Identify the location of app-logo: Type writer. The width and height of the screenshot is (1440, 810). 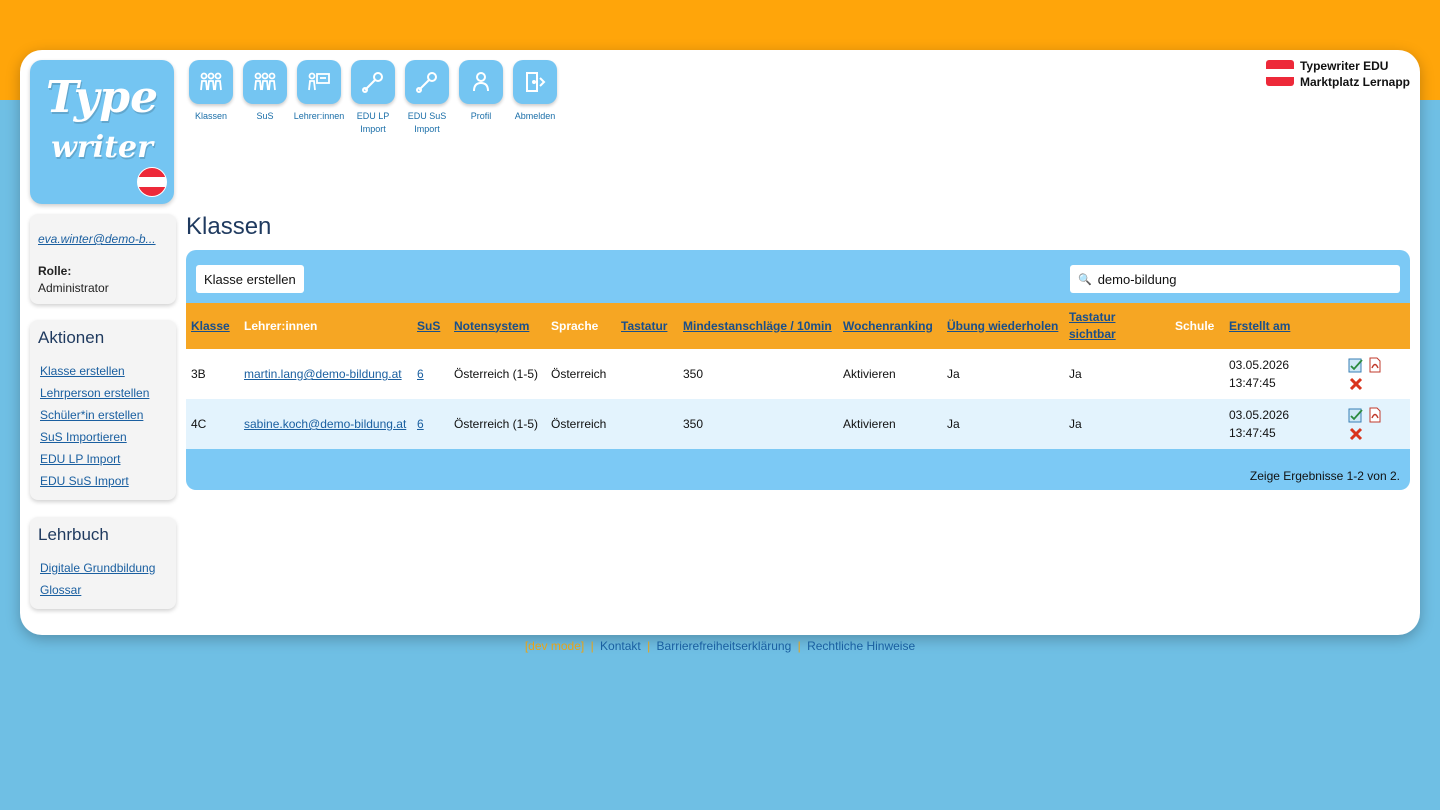
(102, 132).